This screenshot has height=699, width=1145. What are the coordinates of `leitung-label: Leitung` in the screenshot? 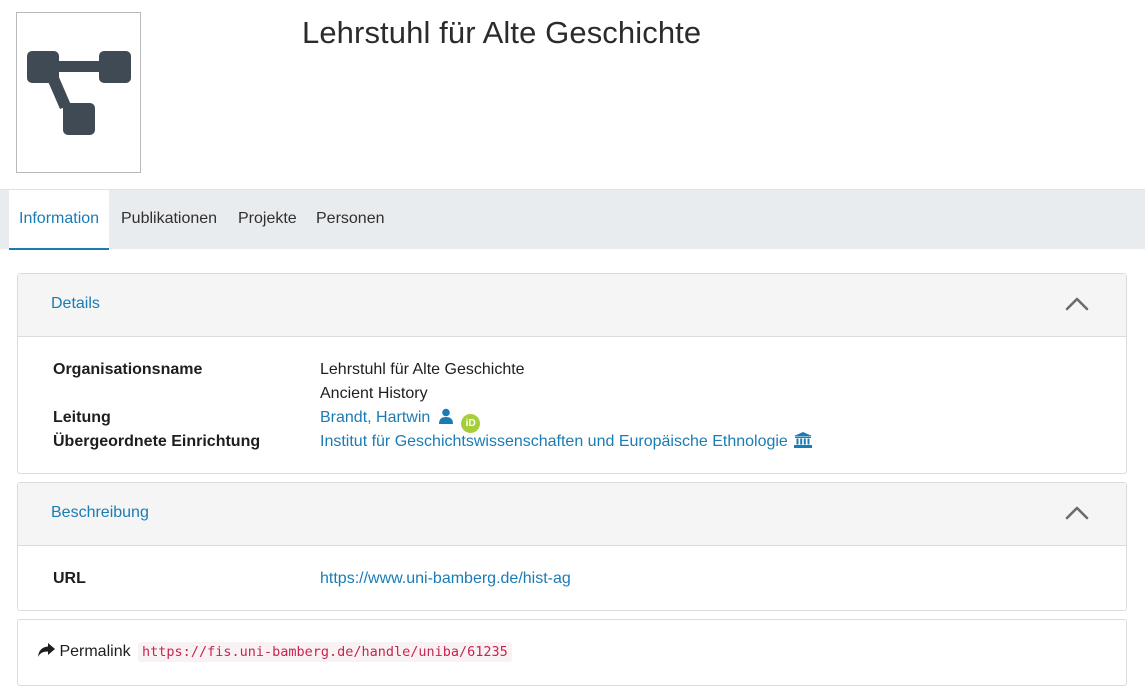 It's located at (82, 417).